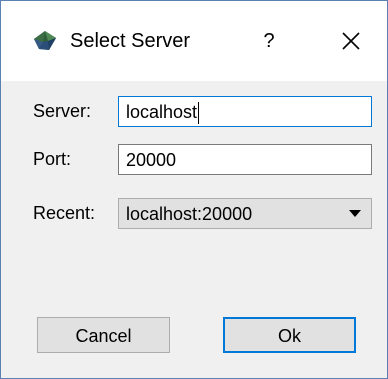 Image resolution: width=388 pixels, height=379 pixels. I want to click on port-label: Port:, so click(52, 159).